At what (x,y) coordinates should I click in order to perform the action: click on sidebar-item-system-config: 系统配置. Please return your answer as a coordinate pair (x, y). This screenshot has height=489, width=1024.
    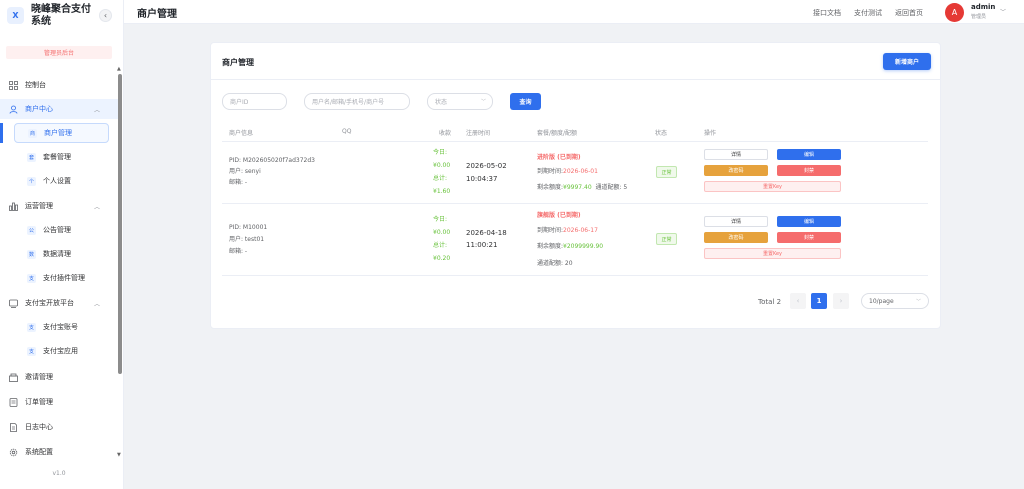
    Looking at the image, I should click on (59, 452).